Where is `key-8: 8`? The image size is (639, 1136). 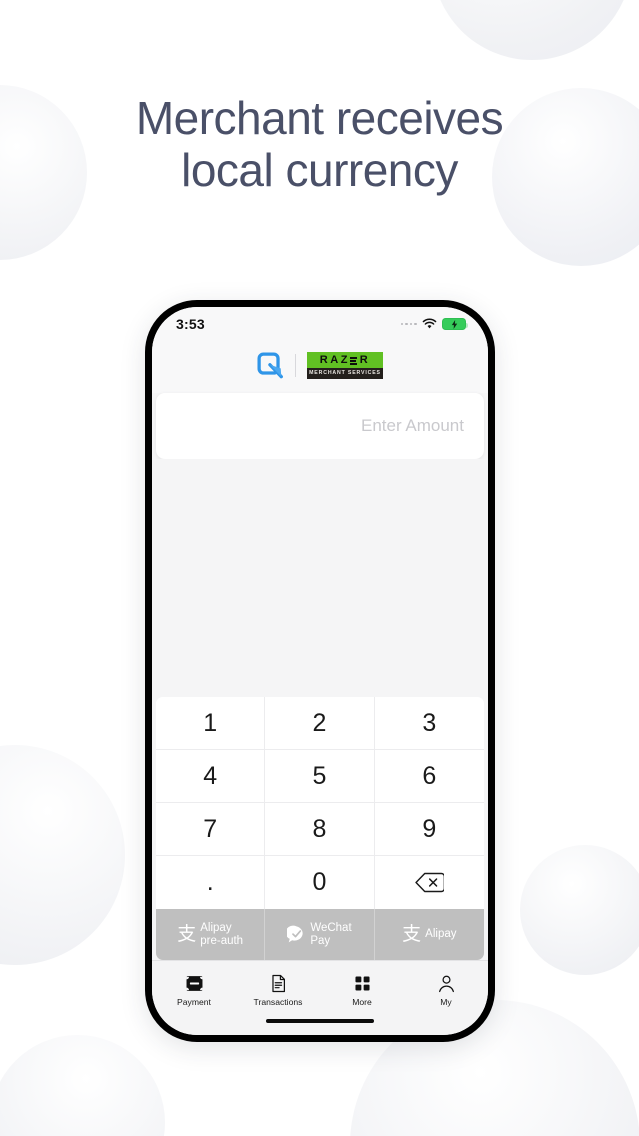 key-8: 8 is located at coordinates (320, 829).